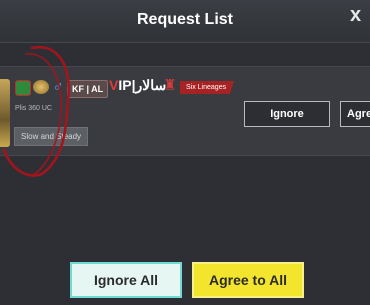  Describe the element at coordinates (58, 86) in the screenshot. I see `male-gender-icon: ♂` at that location.